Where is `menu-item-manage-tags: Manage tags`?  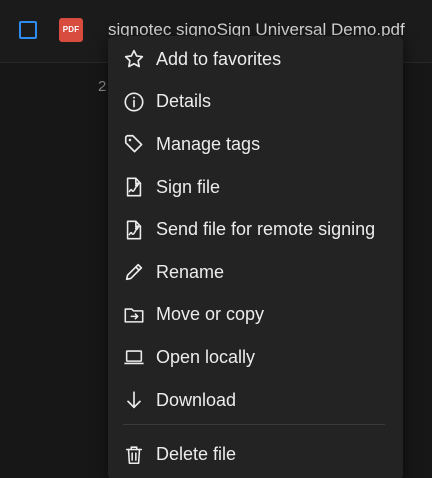 menu-item-manage-tags: Manage tags is located at coordinates (255, 144).